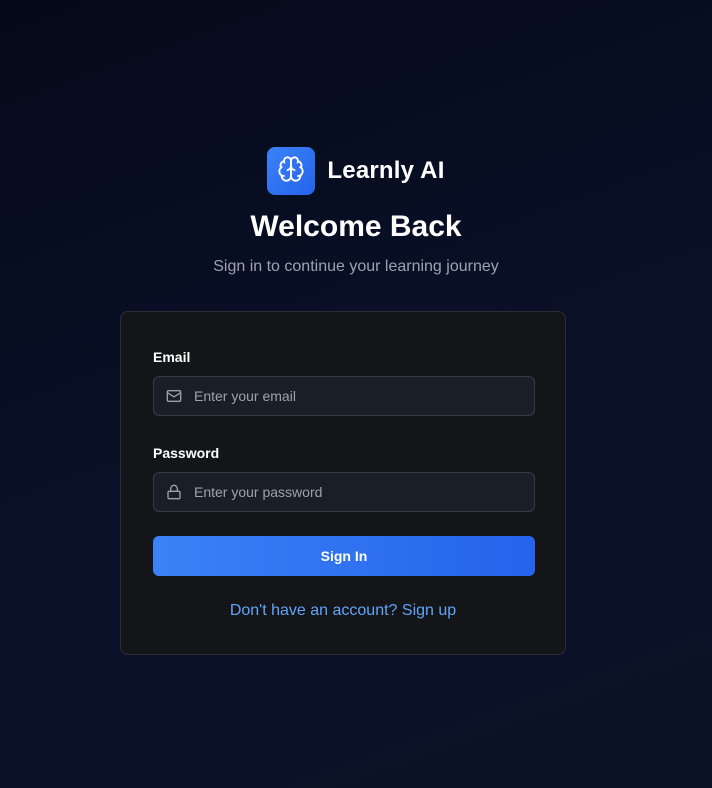  What do you see at coordinates (344, 556) in the screenshot?
I see `sign-in-button: Sign In` at bounding box center [344, 556].